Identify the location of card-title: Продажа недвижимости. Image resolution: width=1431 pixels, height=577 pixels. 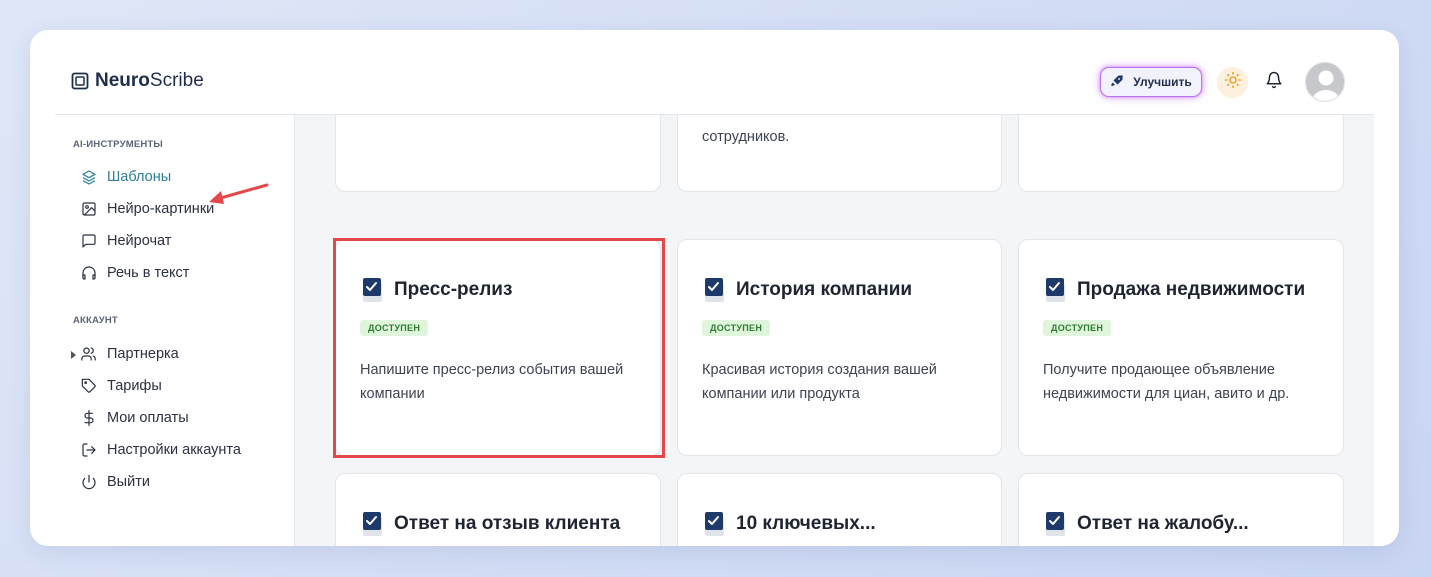
(1174, 290).